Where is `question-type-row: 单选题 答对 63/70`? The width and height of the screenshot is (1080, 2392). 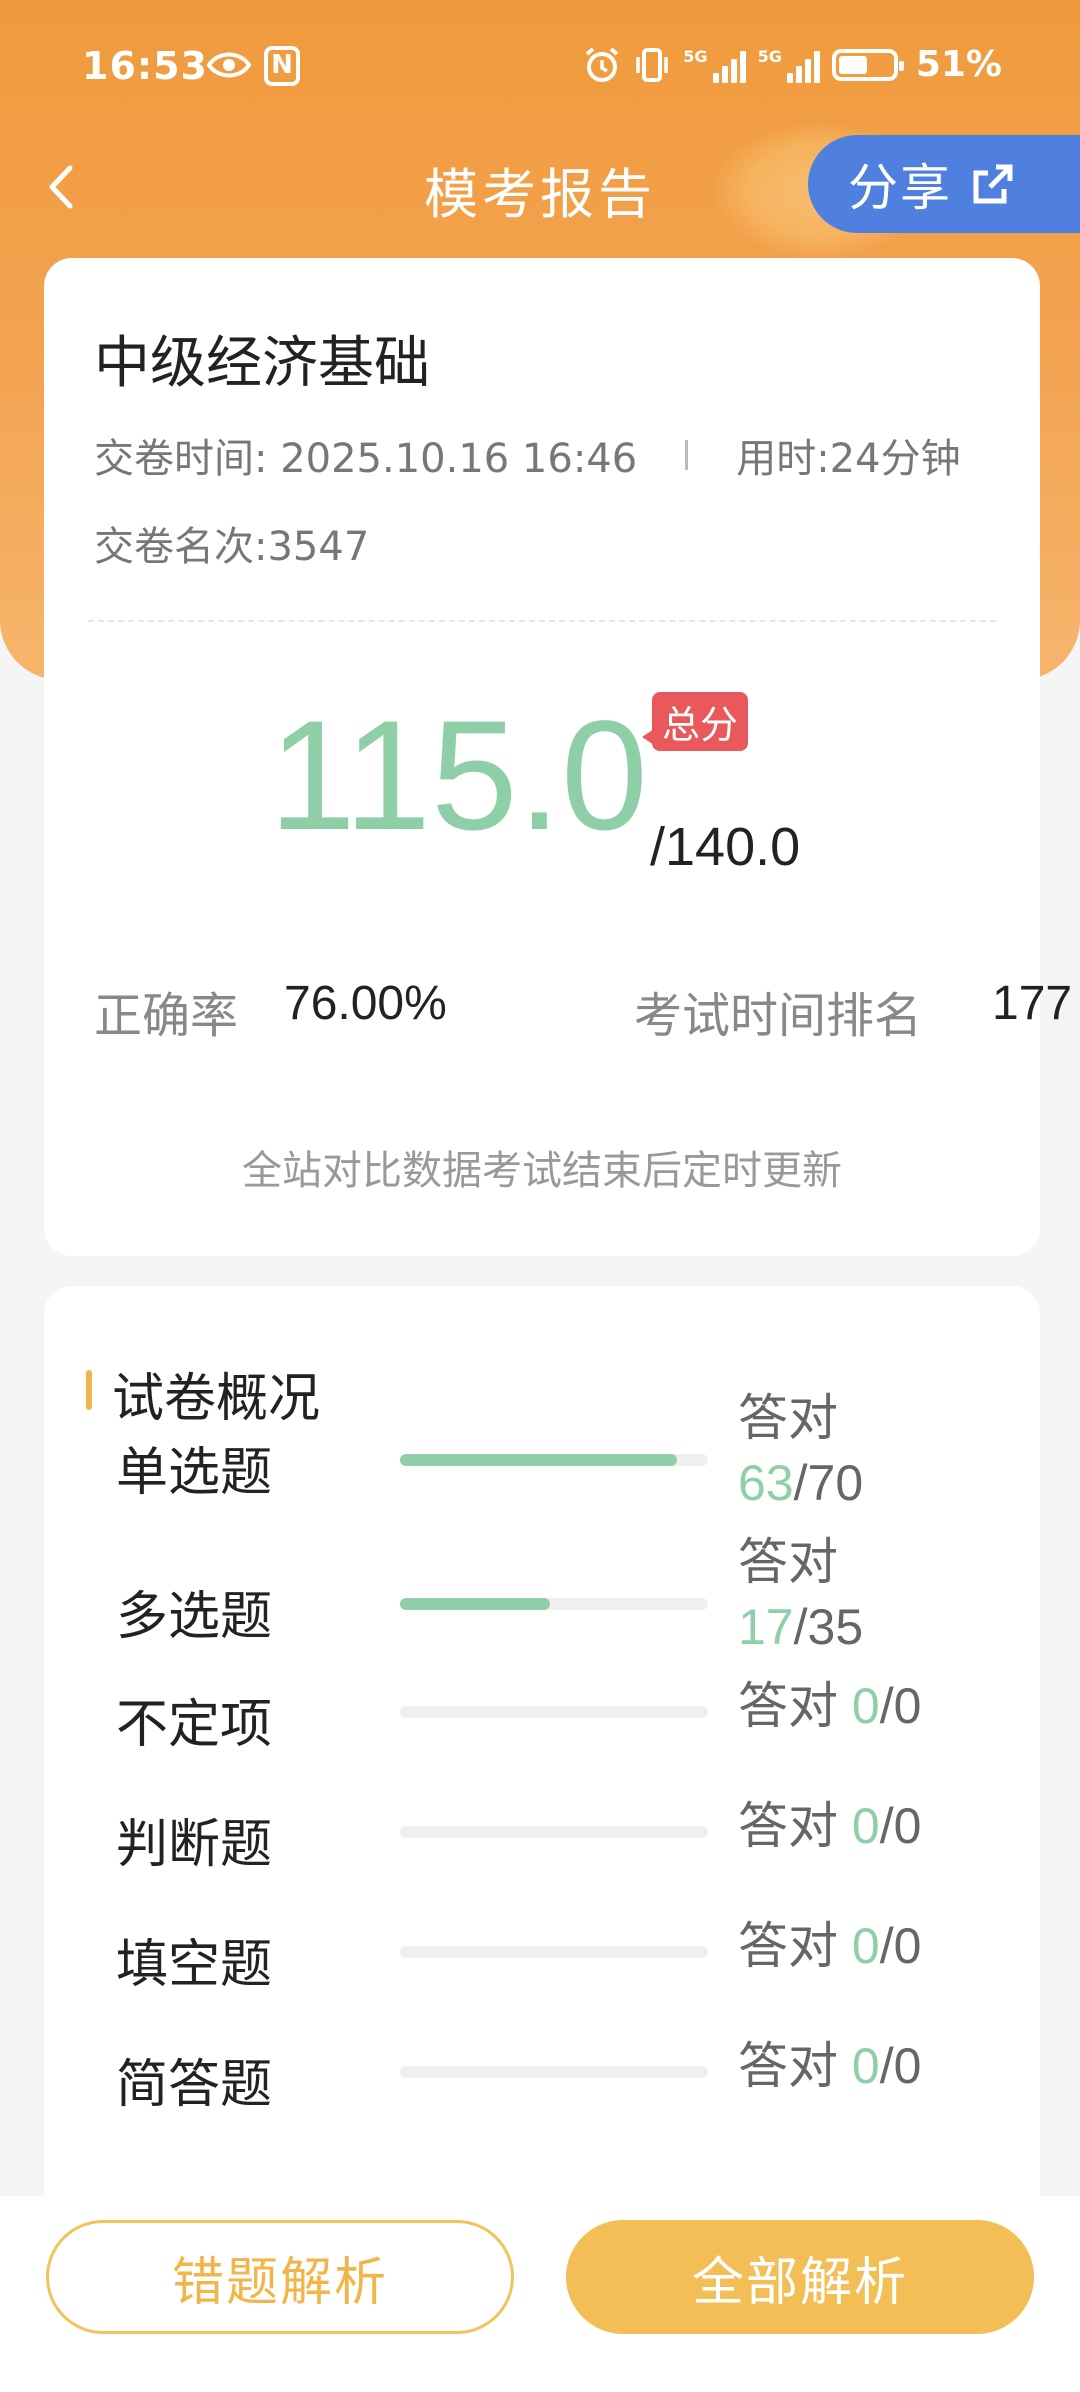 question-type-row: 单选题 答对 63/70 is located at coordinates (542, 1452).